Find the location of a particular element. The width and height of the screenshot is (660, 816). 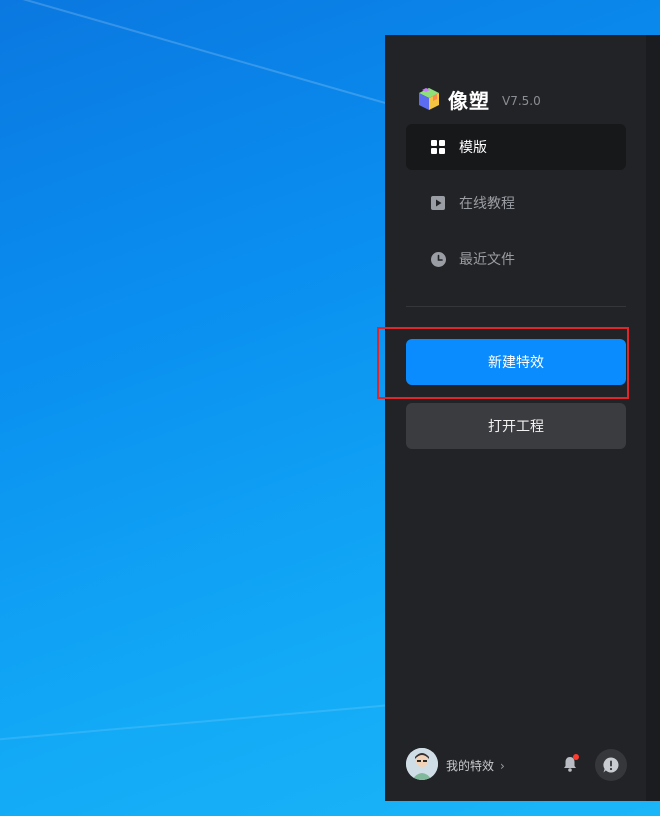

cube-logo-icon is located at coordinates (429, 99).